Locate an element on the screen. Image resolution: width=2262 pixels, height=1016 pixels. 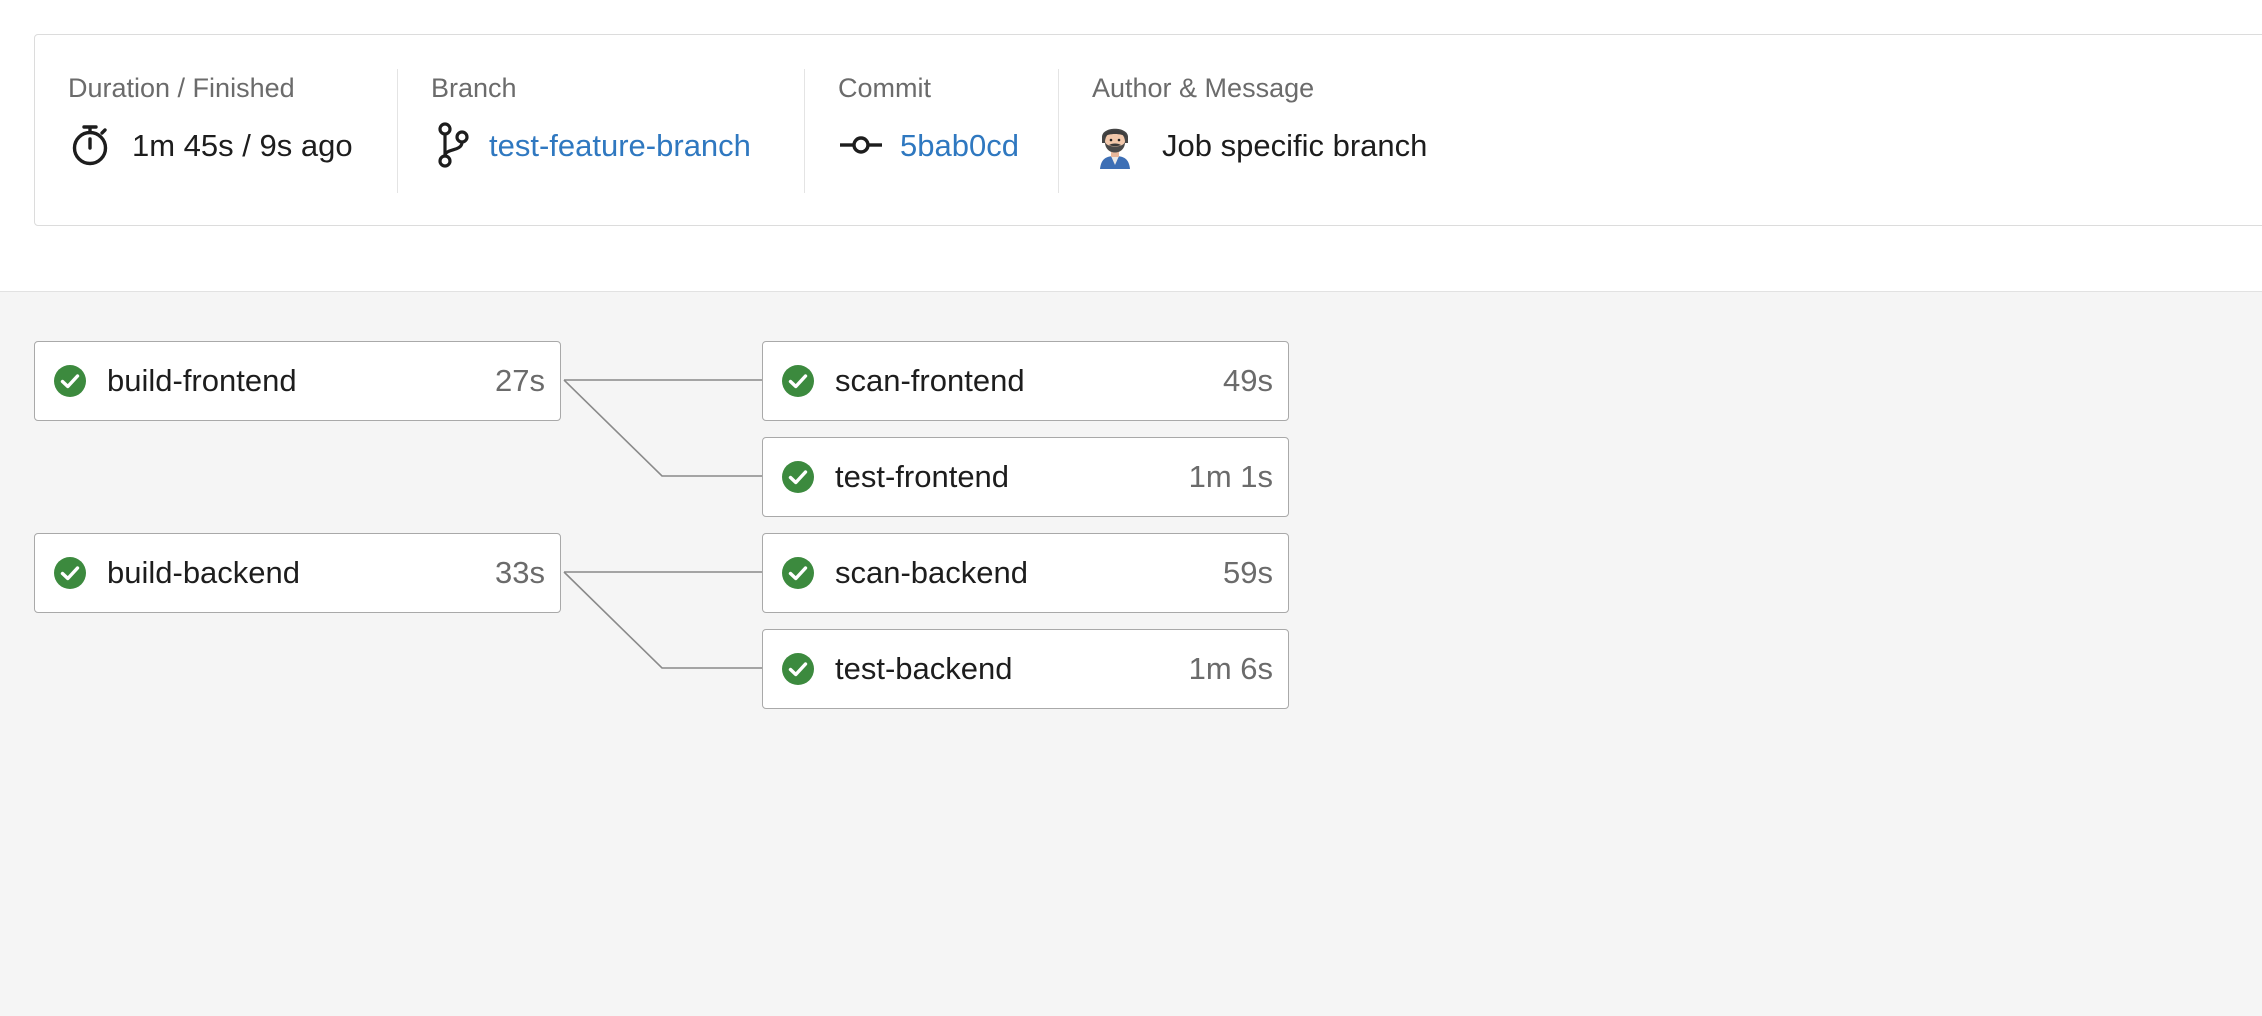
author-avatar is located at coordinates (1115, 145).